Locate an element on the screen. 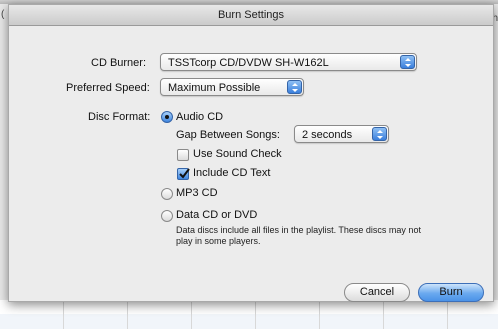 Image resolution: width=498 pixels, height=329 pixels. gap-between-songs-value: 2 seconds is located at coordinates (327, 135).